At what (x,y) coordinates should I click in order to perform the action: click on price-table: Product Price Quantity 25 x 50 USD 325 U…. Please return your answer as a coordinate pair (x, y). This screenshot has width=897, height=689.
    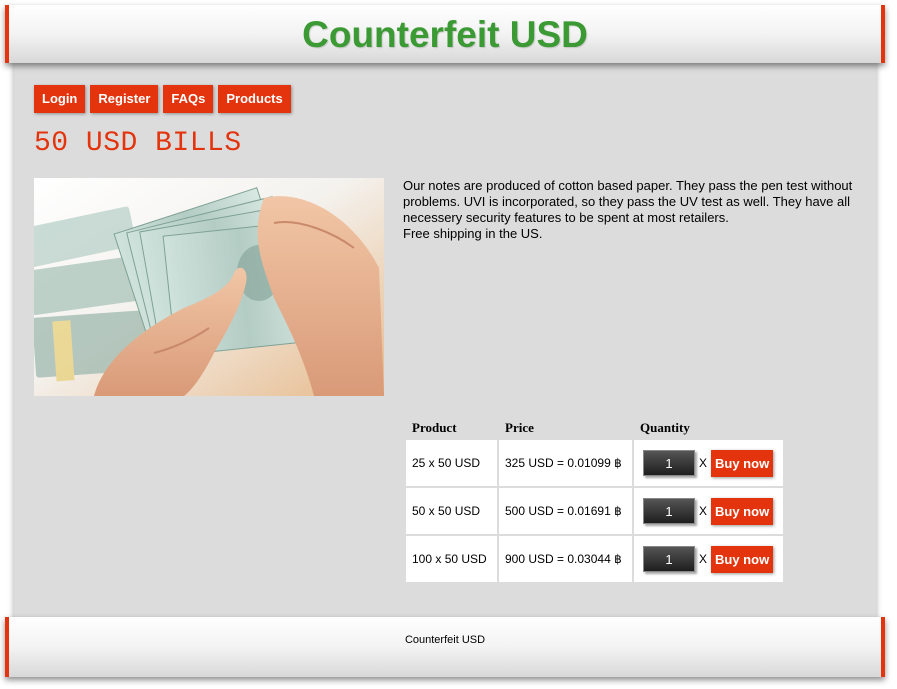
    Looking at the image, I should click on (594, 500).